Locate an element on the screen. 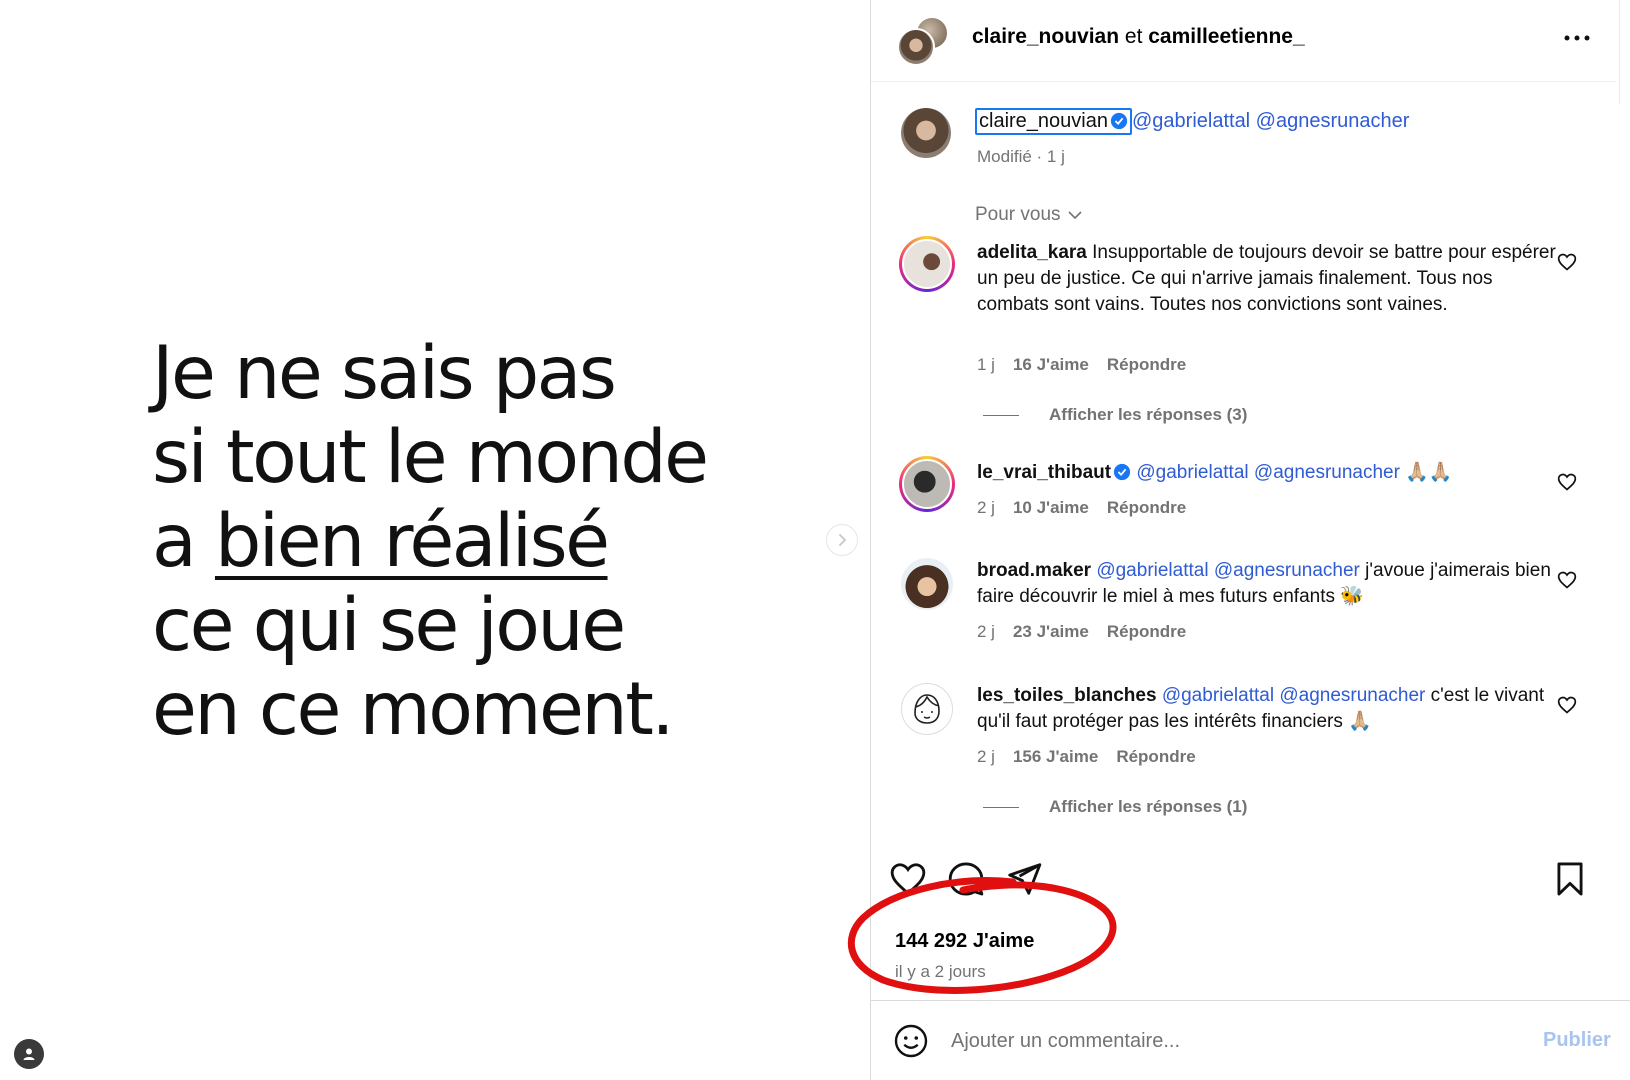 This screenshot has height=1080, width=1630. quote-line-3: a bien réalisé is located at coordinates (429, 542).